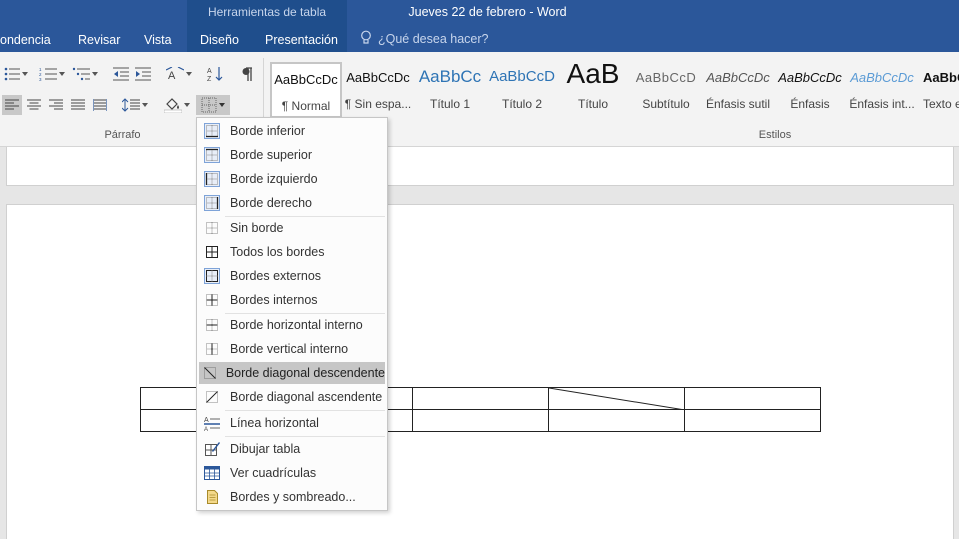  I want to click on paint-bucket-icon, so click(173, 105).